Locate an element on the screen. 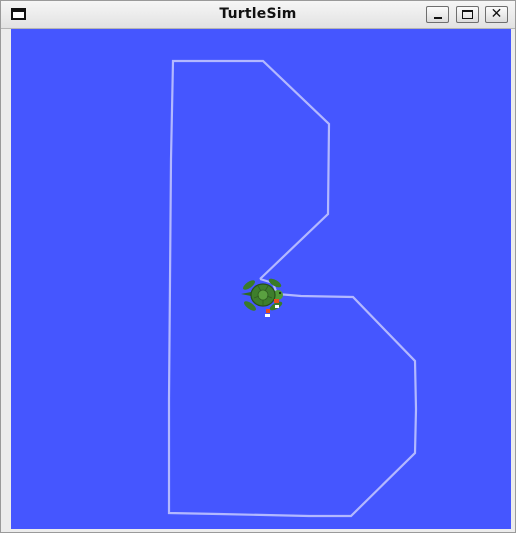  close-button: ✕ is located at coordinates (496, 14).